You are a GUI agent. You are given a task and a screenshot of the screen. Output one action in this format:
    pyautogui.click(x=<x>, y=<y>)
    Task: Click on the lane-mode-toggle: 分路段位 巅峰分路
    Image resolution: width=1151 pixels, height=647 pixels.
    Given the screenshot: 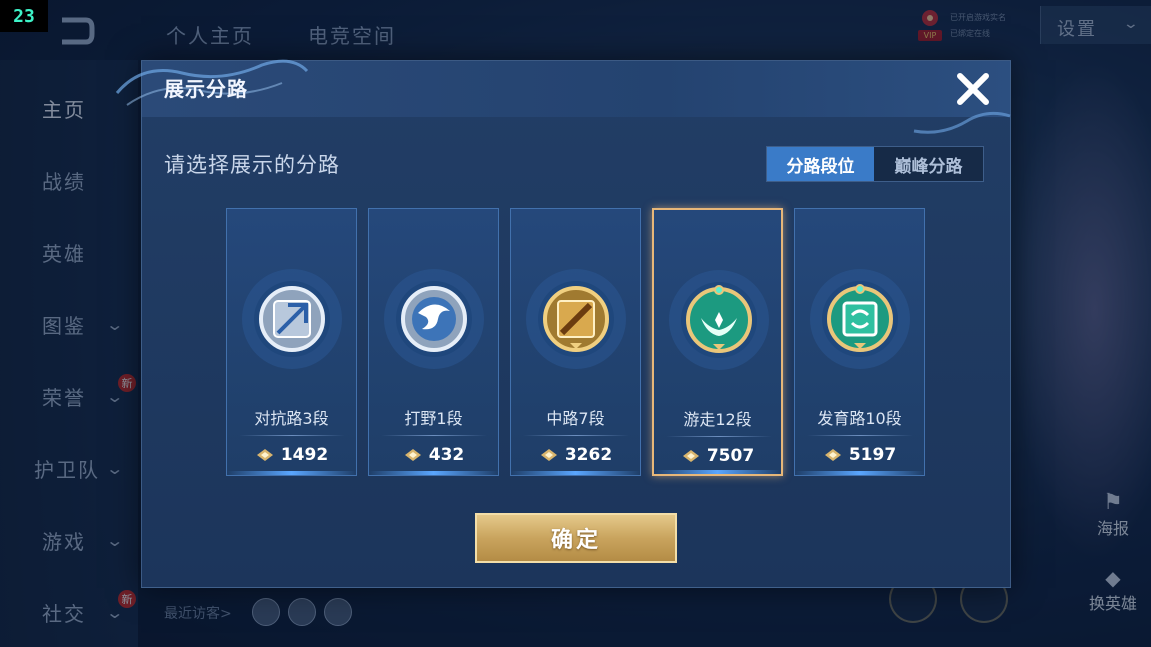 What is the action you would take?
    pyautogui.click(x=875, y=164)
    